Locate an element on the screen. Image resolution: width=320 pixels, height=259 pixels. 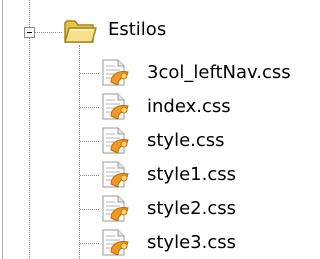
file-label: style2.css is located at coordinates (191, 208).